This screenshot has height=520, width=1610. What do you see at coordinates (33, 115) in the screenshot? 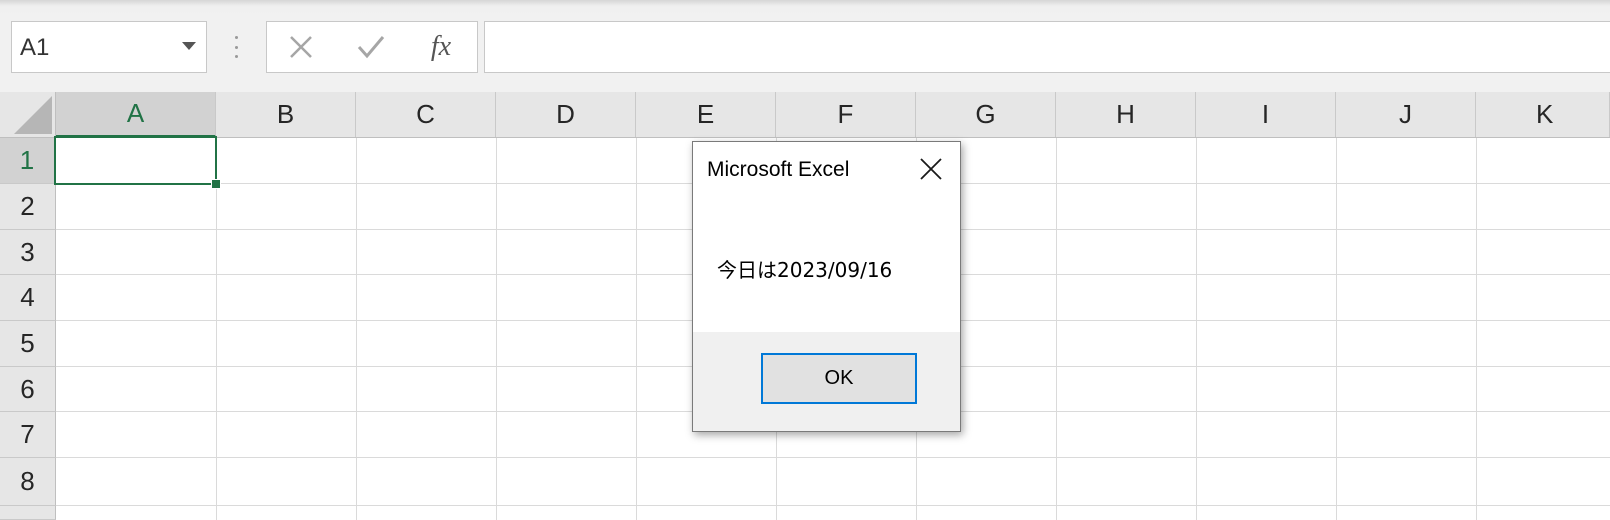
I see `select-all-triangle-icon` at bounding box center [33, 115].